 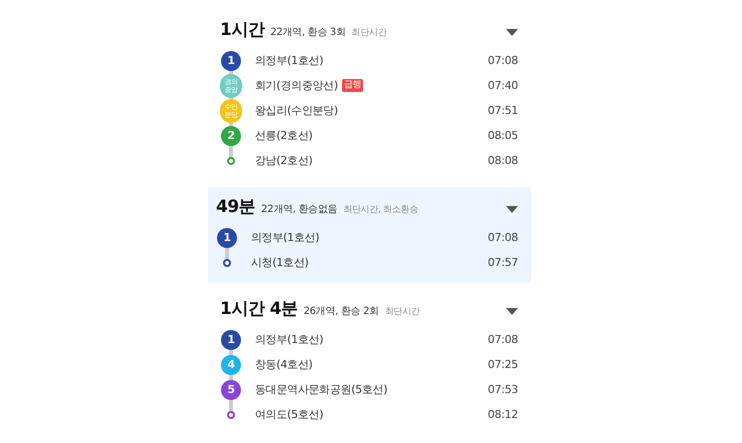 What do you see at coordinates (231, 136) in the screenshot?
I see `line-badge: 2` at bounding box center [231, 136].